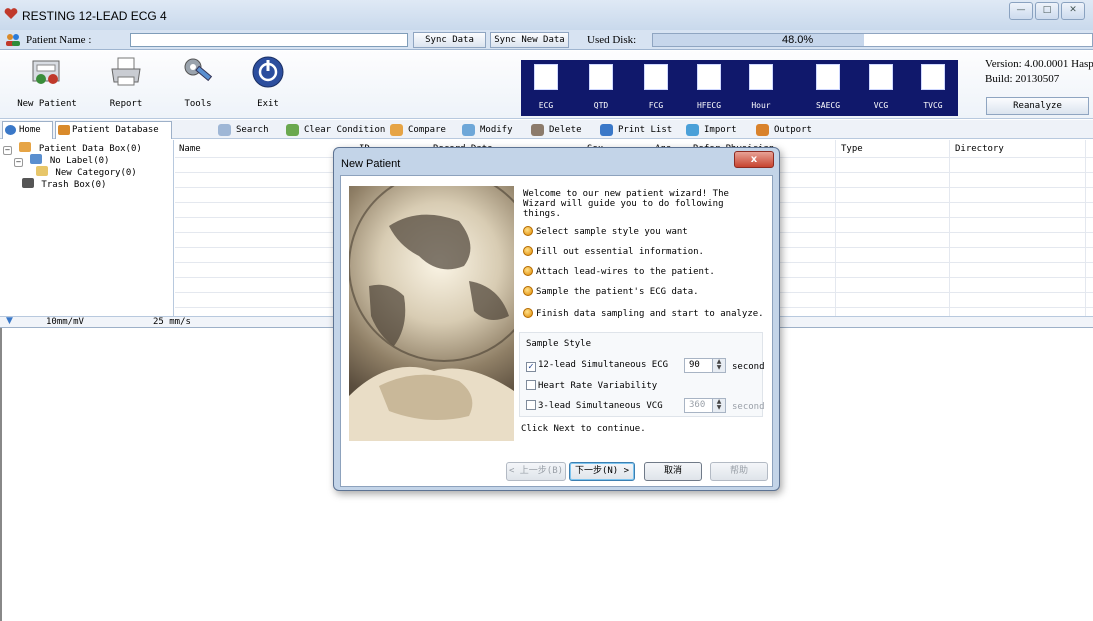 The image size is (1093, 621). I want to click on module-vcg-button: VCG, so click(881, 88).